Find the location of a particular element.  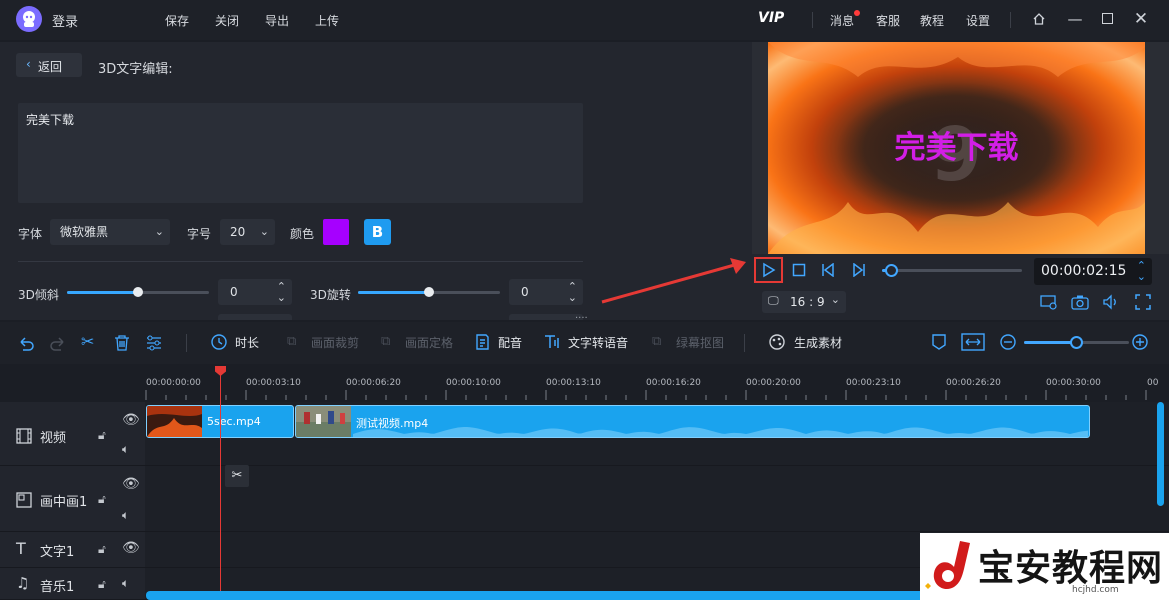

video-preview: 9 完美下载 is located at coordinates (956, 148).